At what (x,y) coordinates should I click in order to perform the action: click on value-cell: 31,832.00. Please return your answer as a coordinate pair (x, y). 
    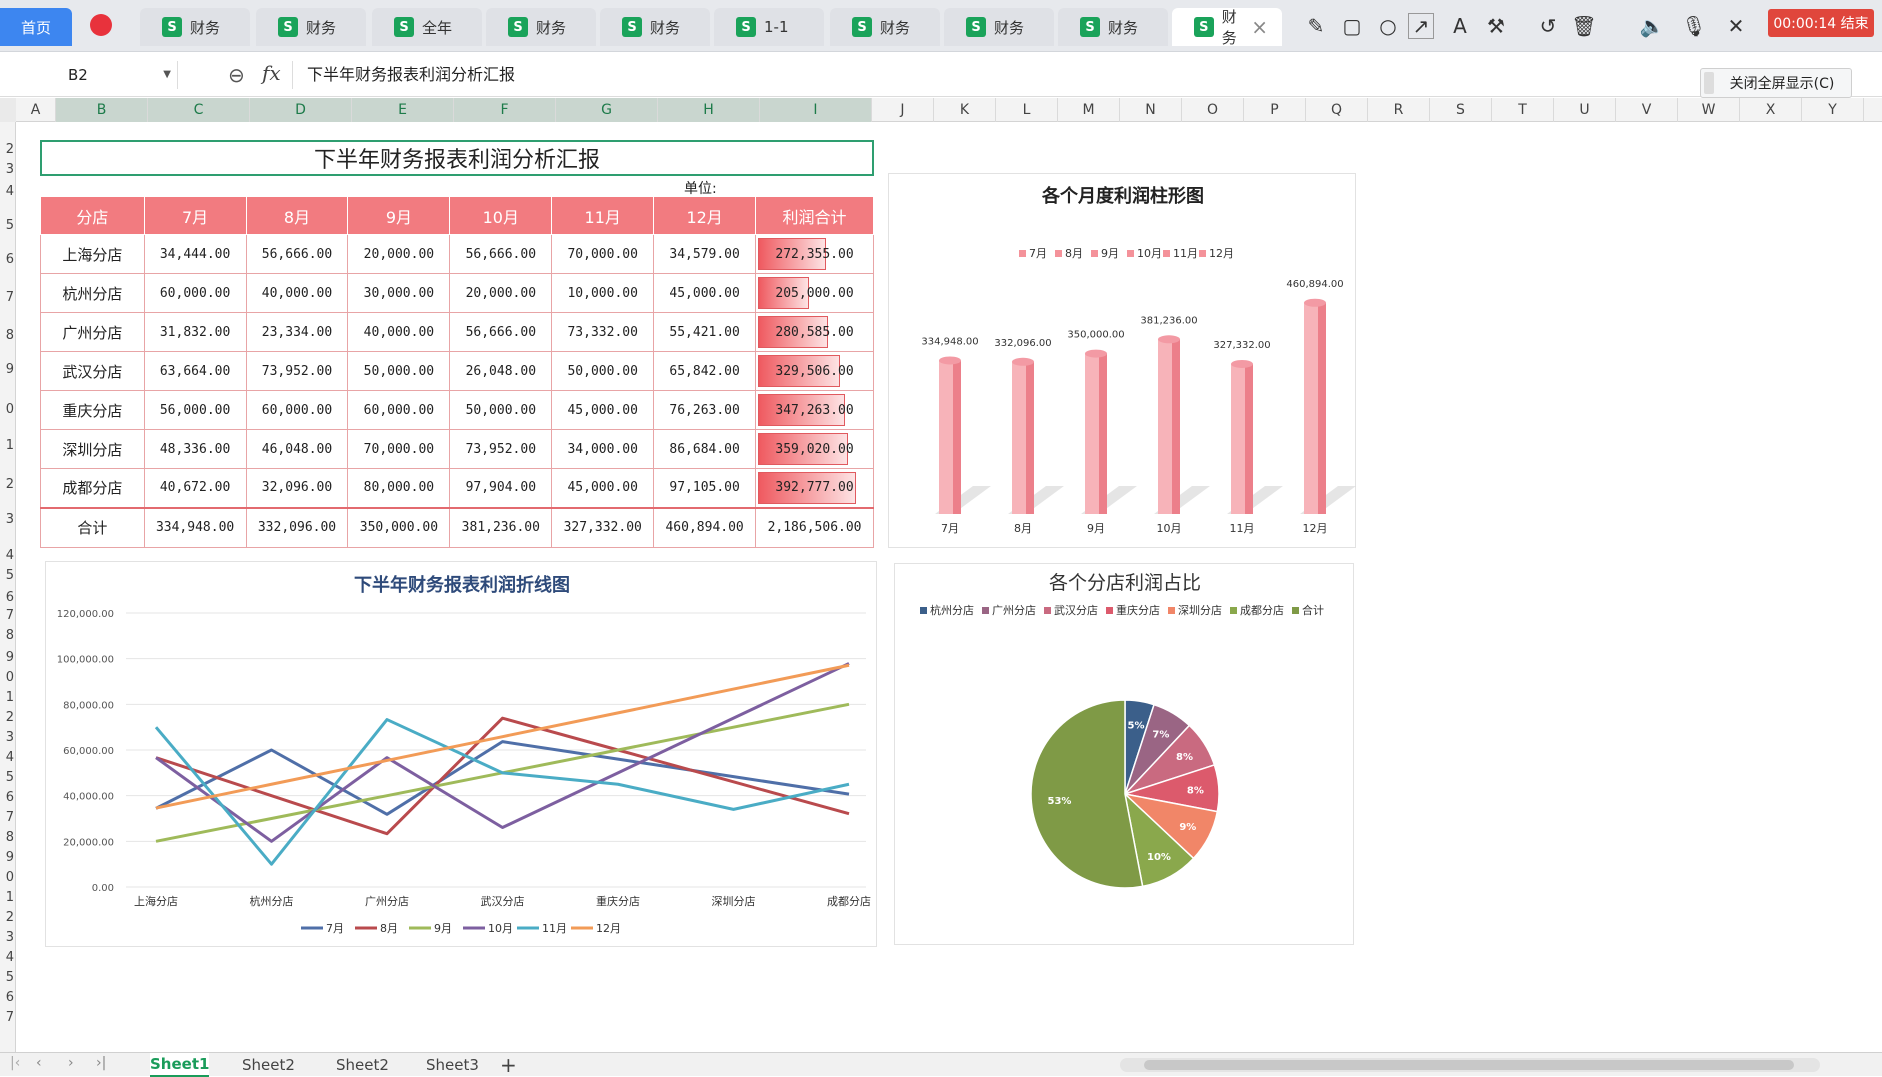
    Looking at the image, I should click on (195, 332).